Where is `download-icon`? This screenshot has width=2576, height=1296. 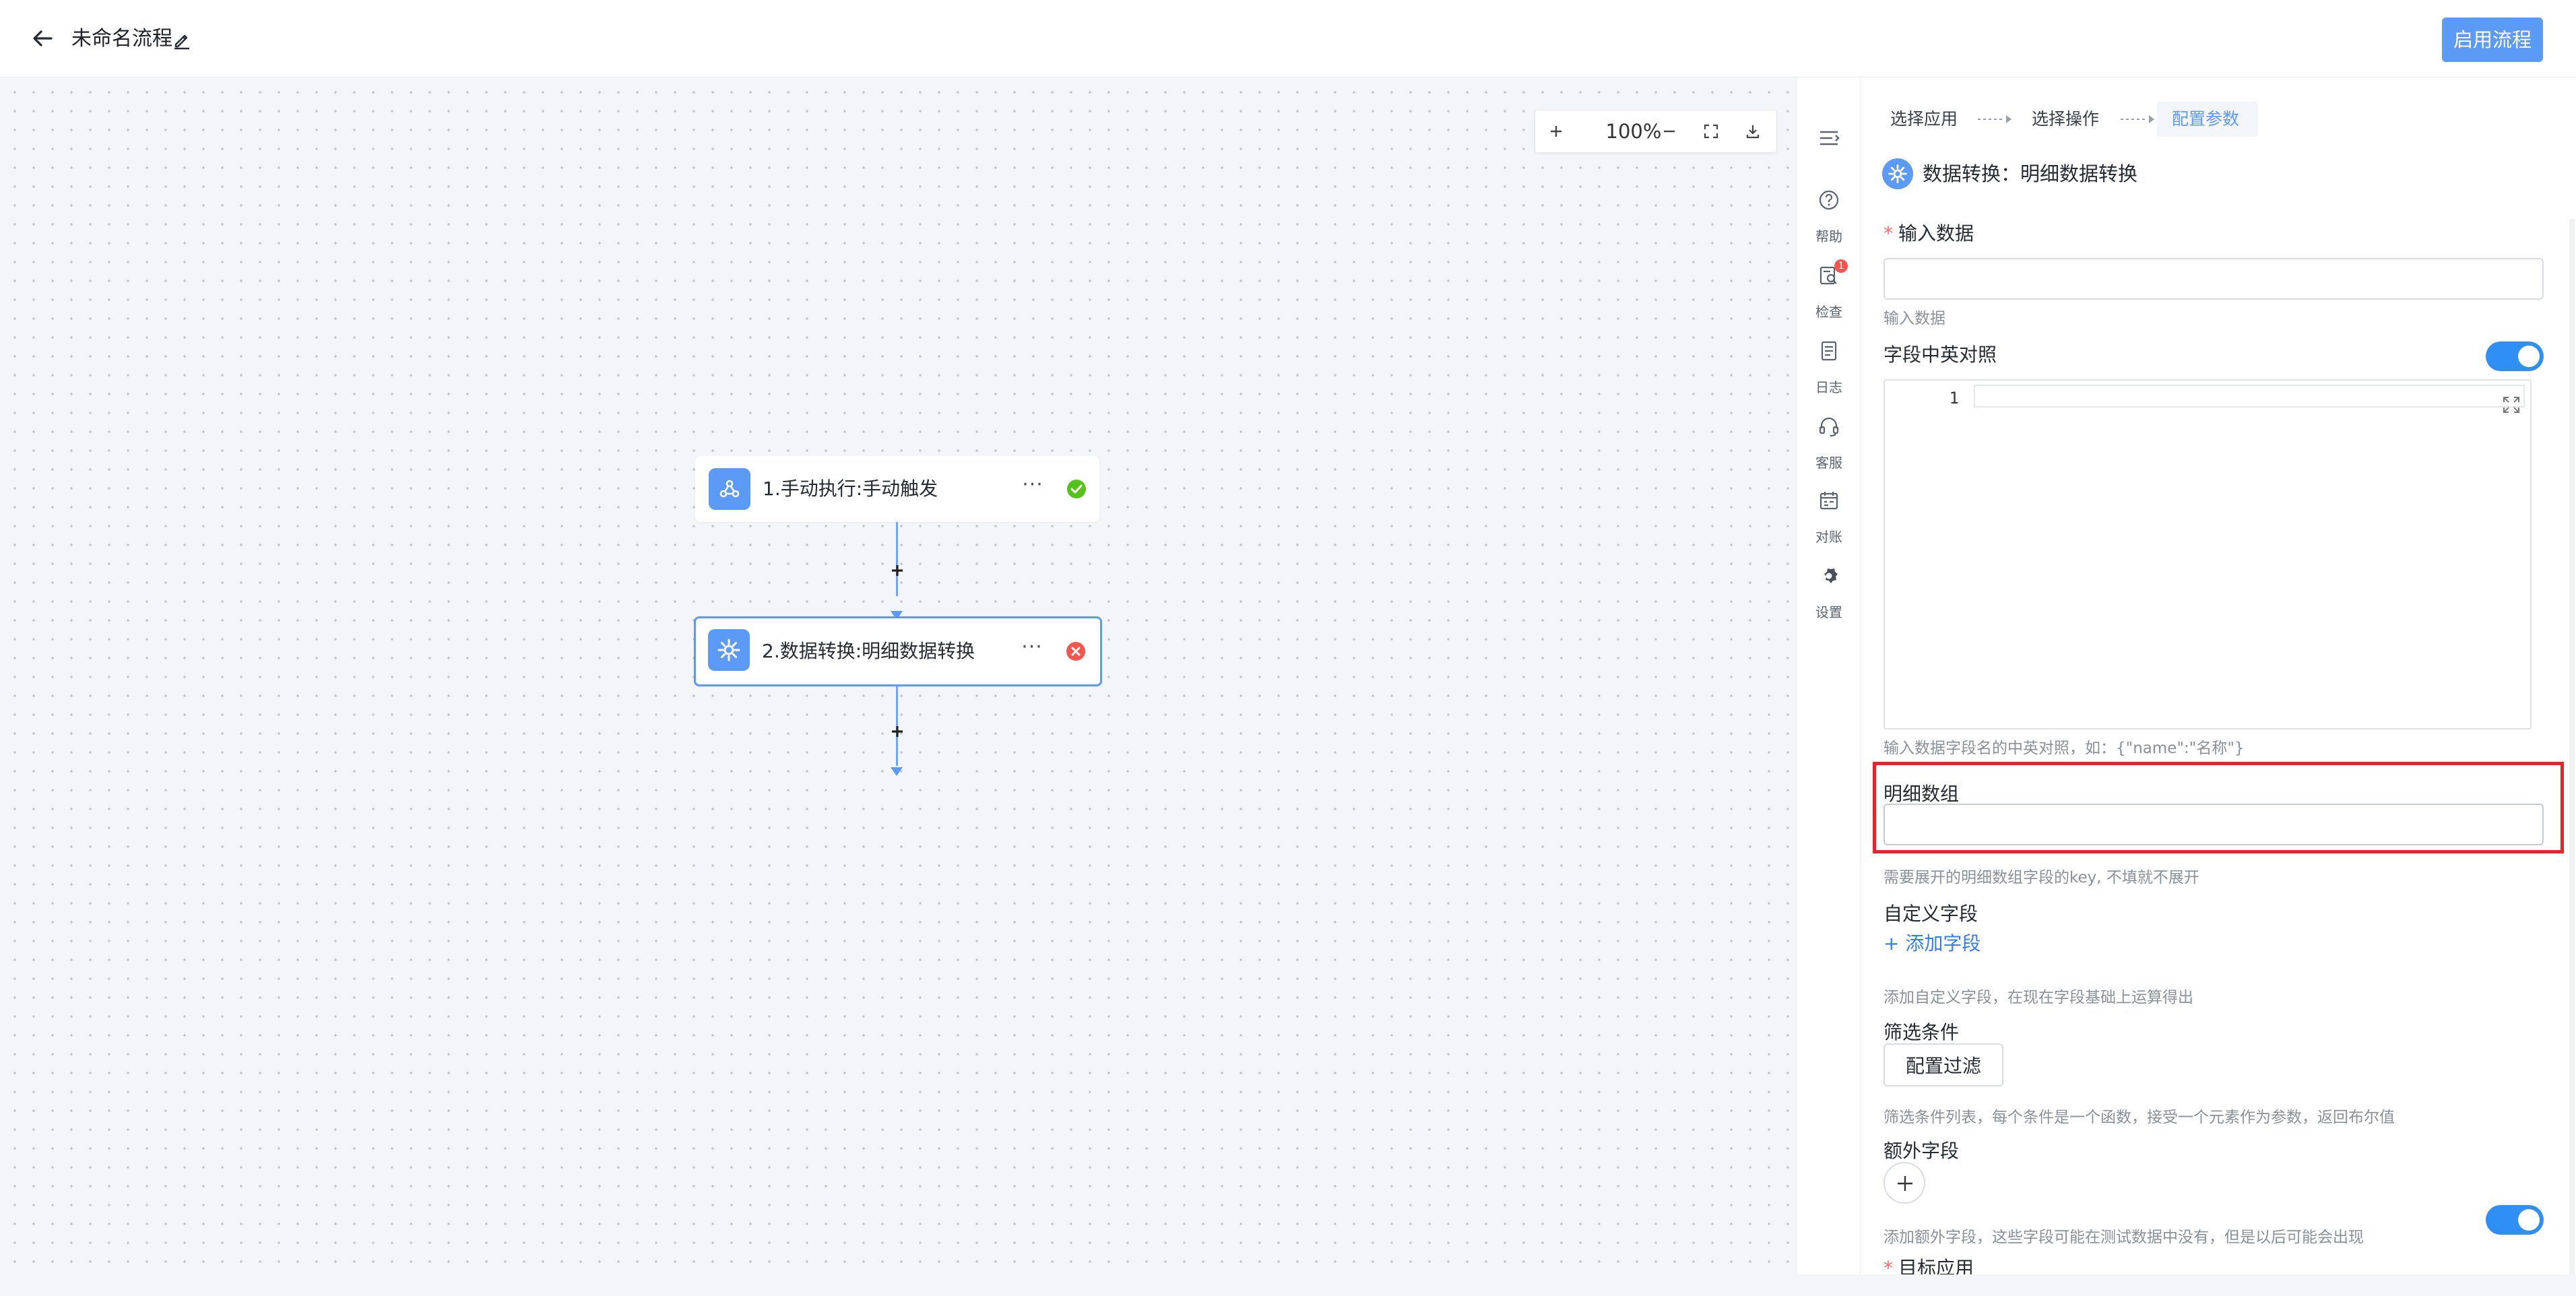 download-icon is located at coordinates (1753, 131).